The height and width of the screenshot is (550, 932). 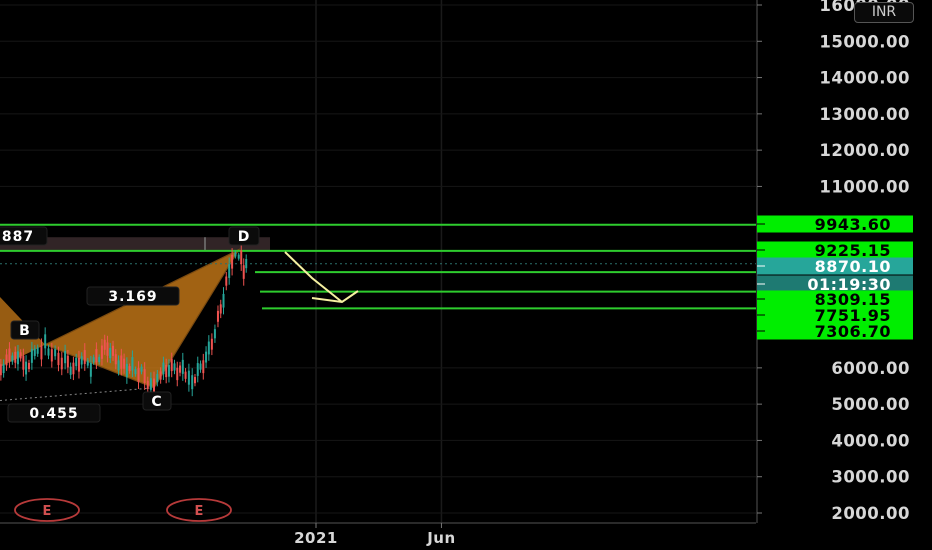 What do you see at coordinates (47, 511) in the screenshot?
I see `event-marker-label-0: E` at bounding box center [47, 511].